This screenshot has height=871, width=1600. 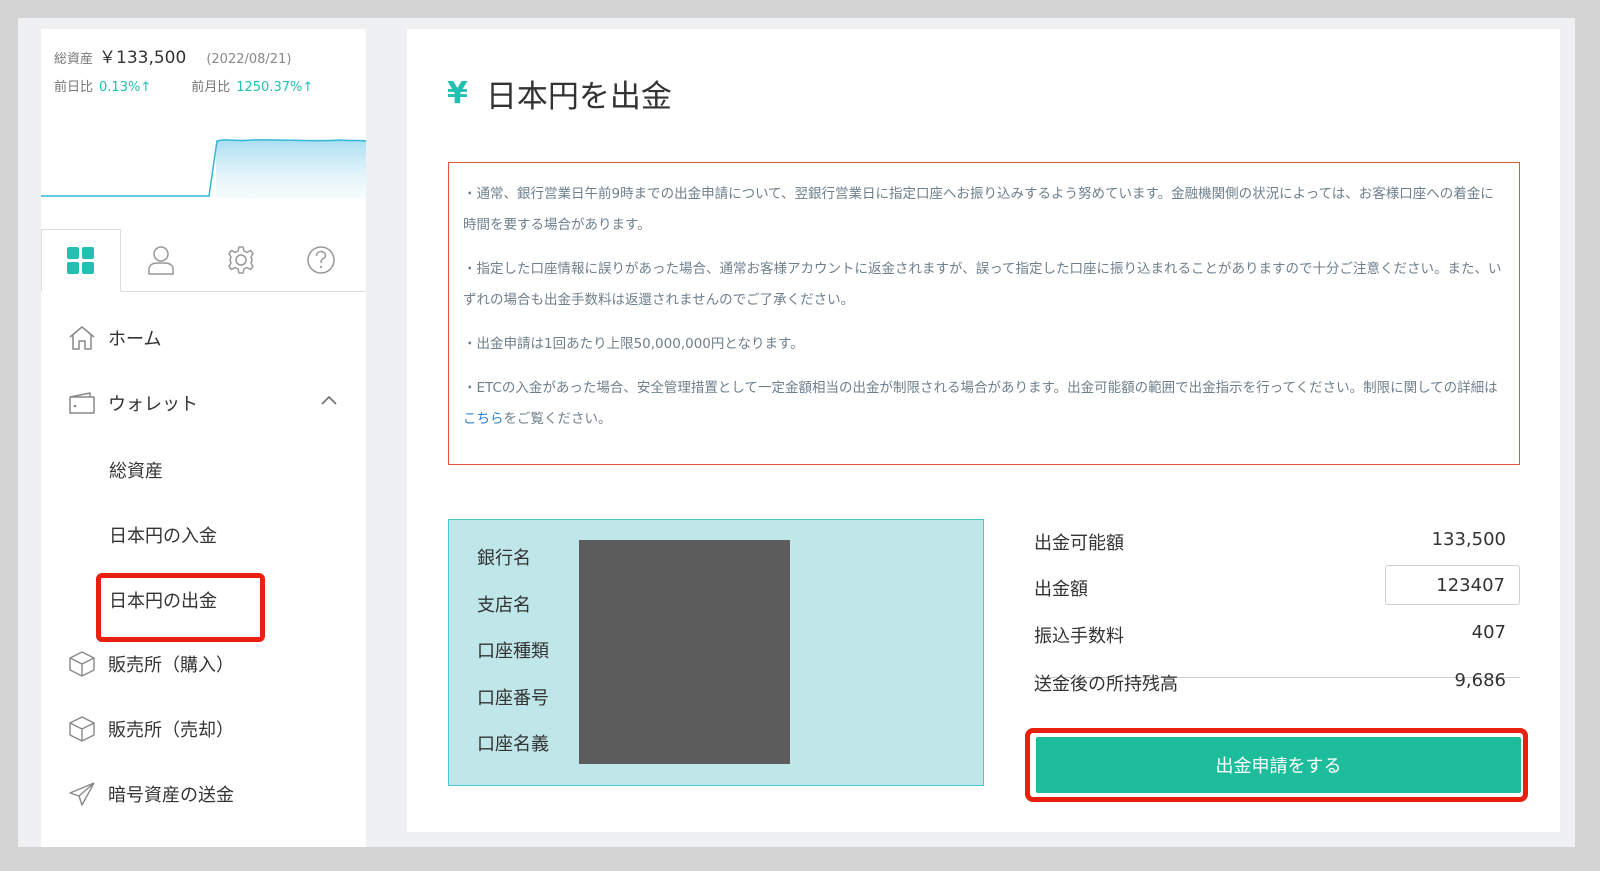 I want to click on balance-label: 送金後の所持残高, so click(x=1106, y=684).